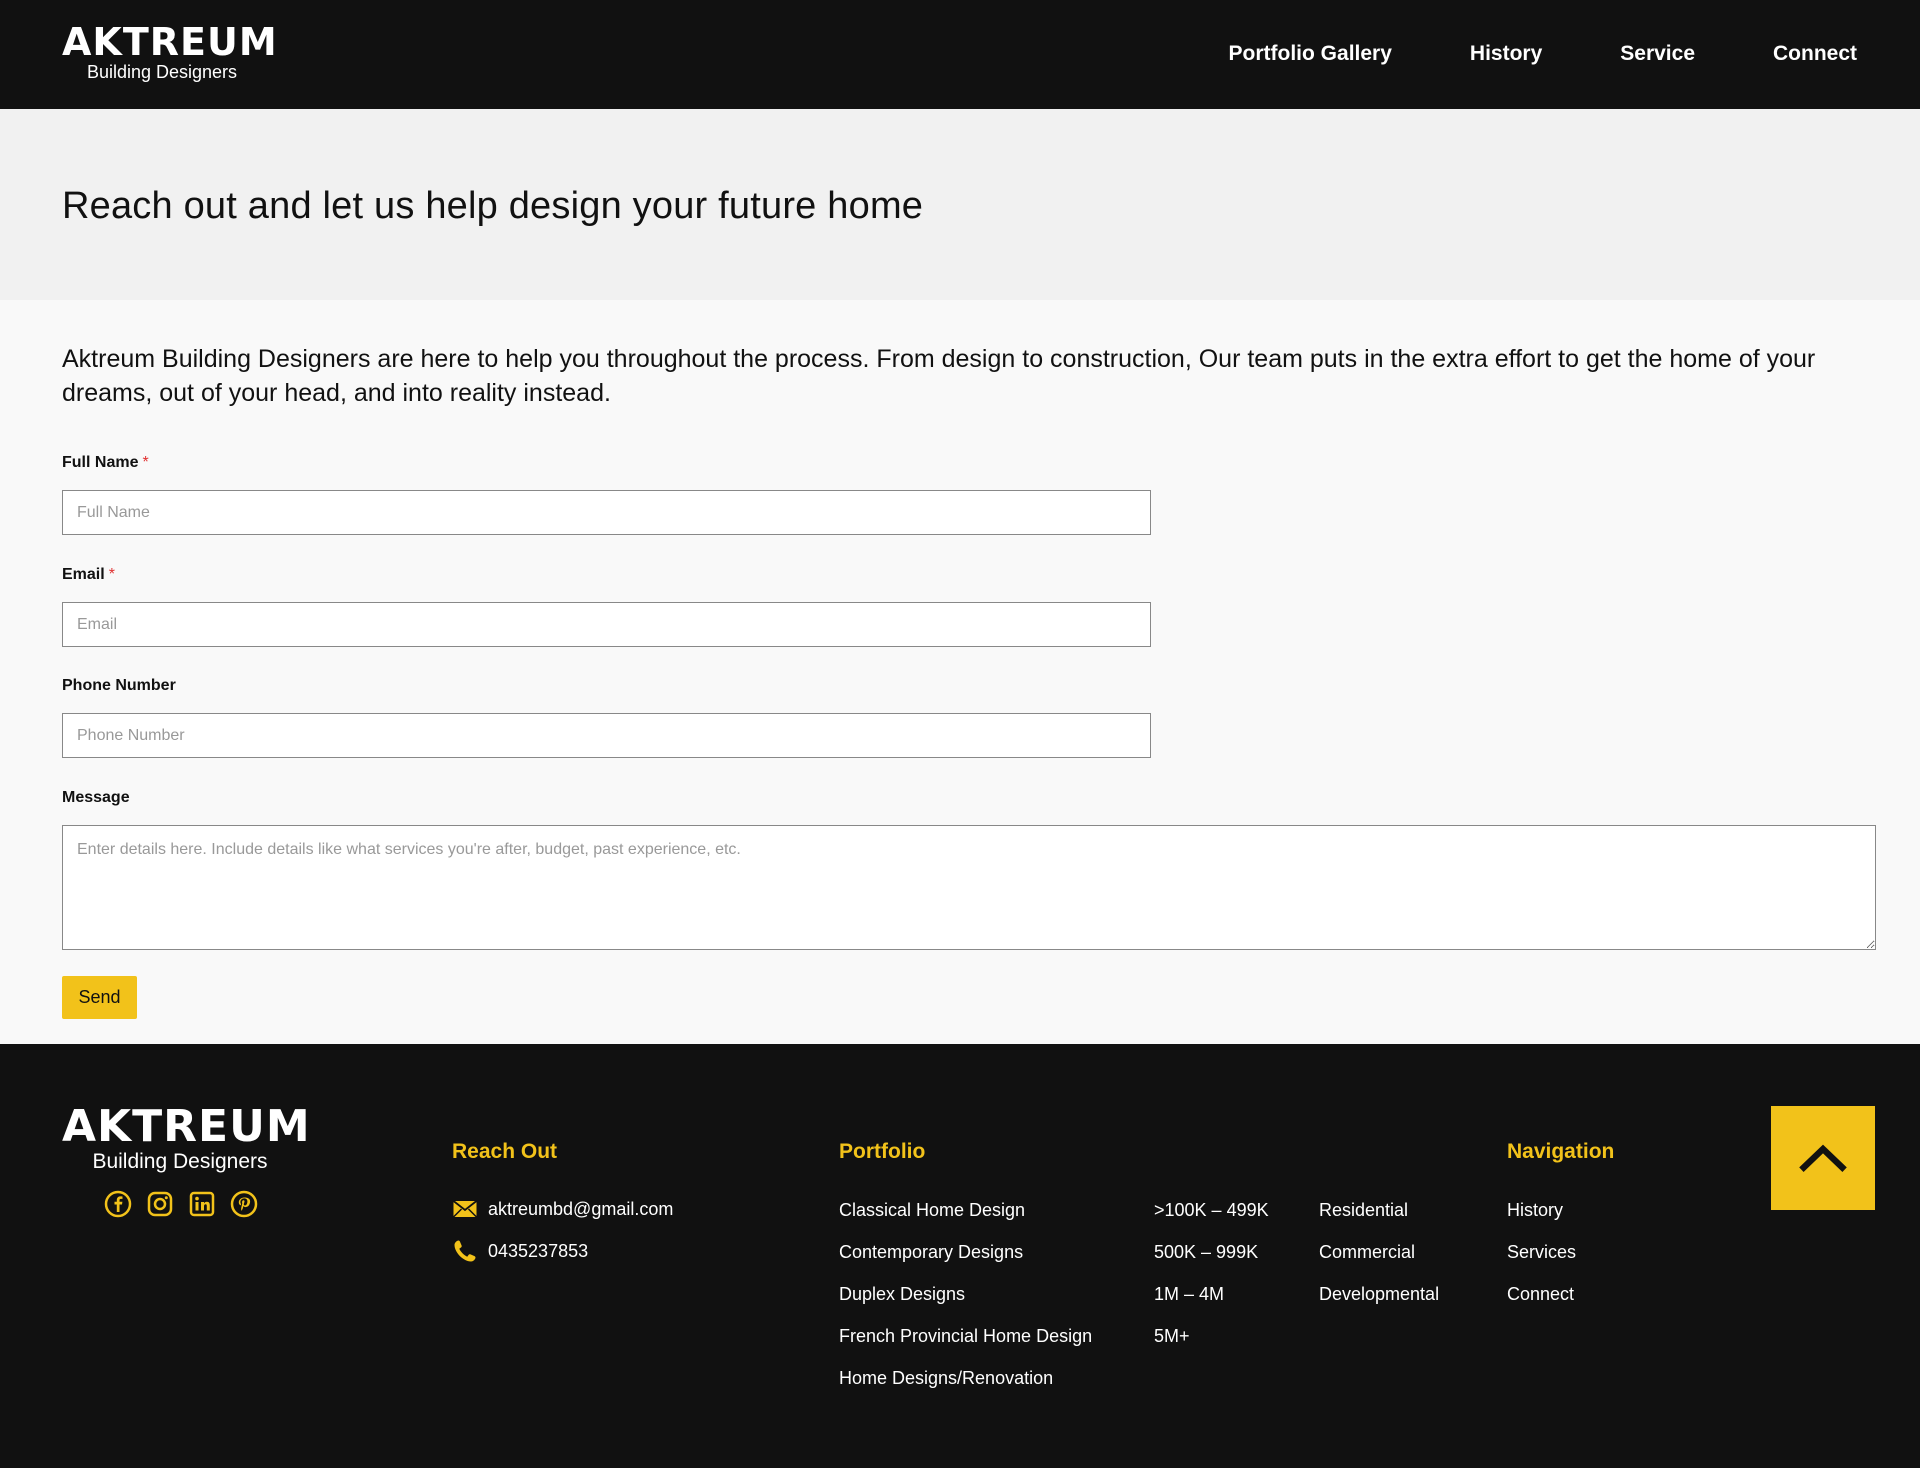  I want to click on portfolio-link-classical: Classical Home Design, so click(932, 1210).